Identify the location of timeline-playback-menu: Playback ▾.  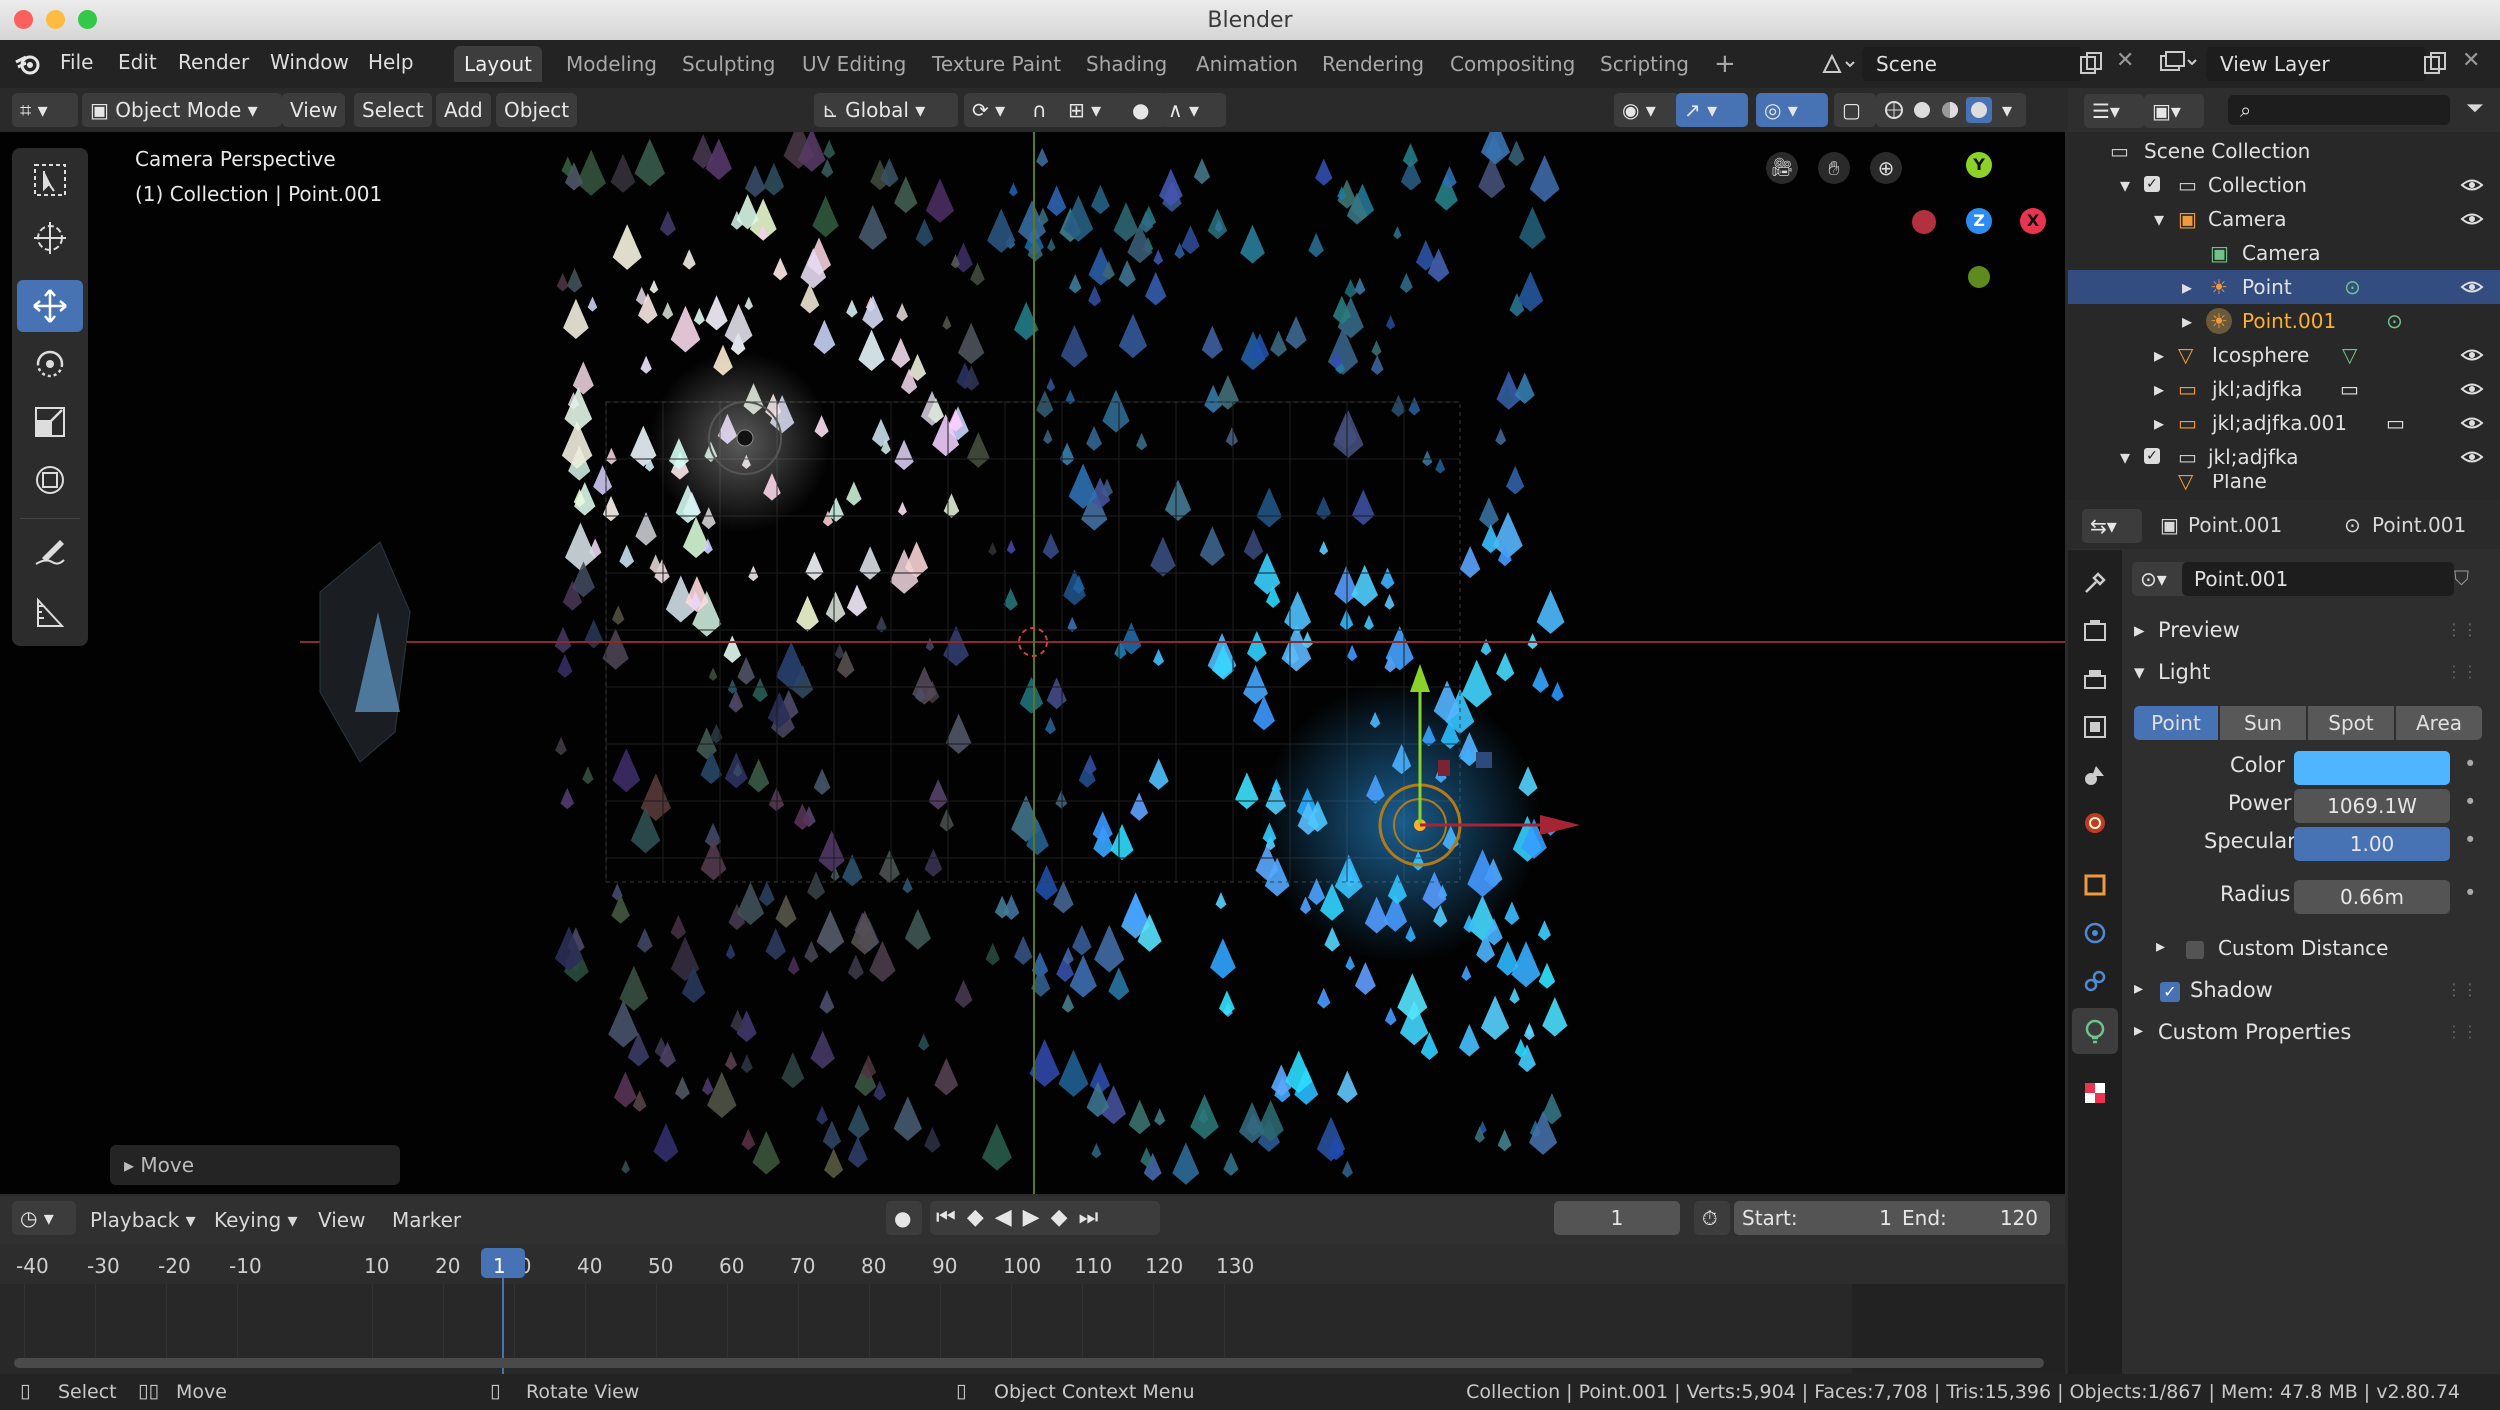
(143, 1220).